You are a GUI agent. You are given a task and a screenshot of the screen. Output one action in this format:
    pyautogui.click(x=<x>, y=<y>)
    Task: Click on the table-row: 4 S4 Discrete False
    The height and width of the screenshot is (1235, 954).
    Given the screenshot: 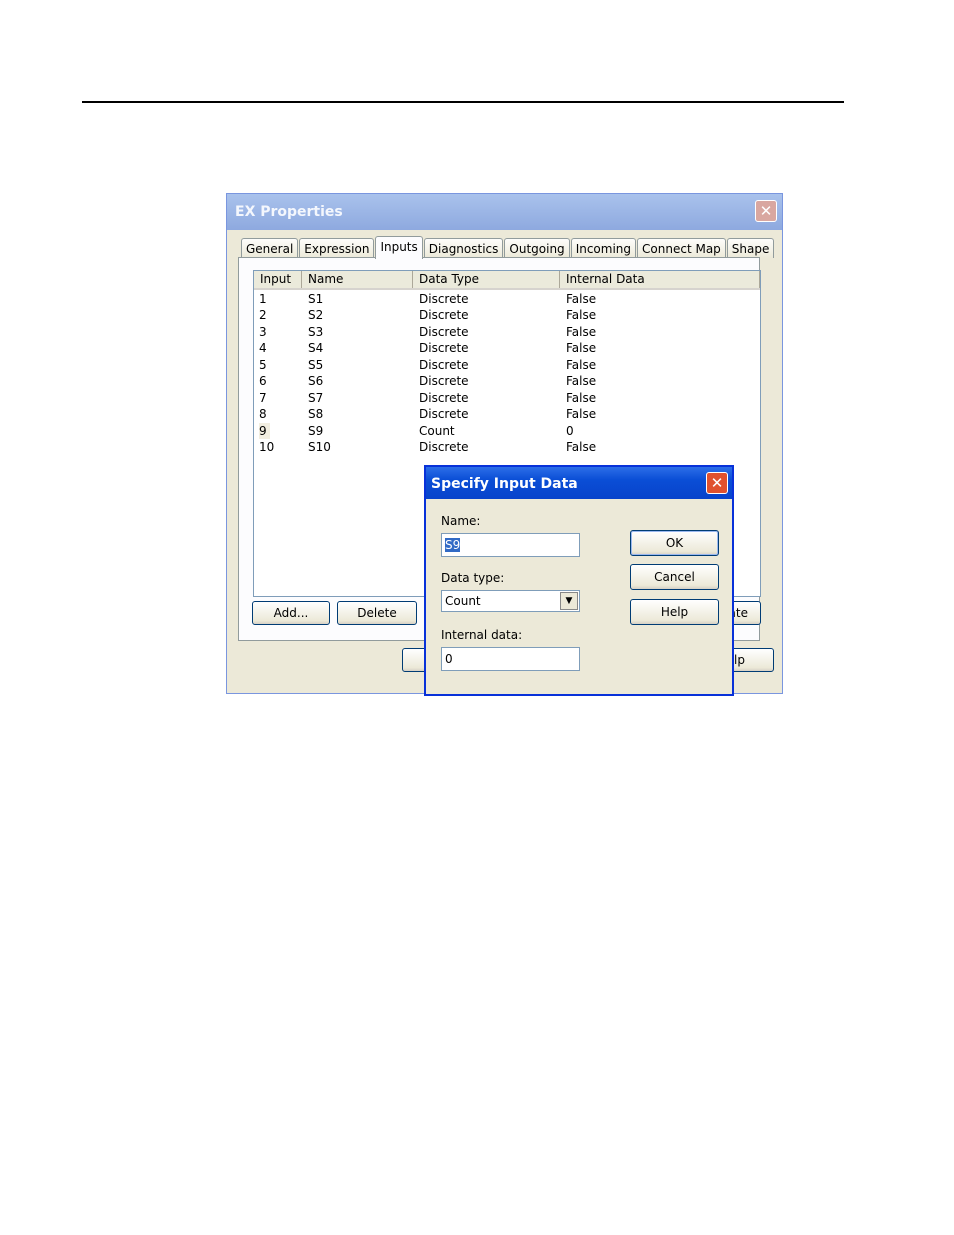 What is the action you would take?
    pyautogui.click(x=507, y=348)
    